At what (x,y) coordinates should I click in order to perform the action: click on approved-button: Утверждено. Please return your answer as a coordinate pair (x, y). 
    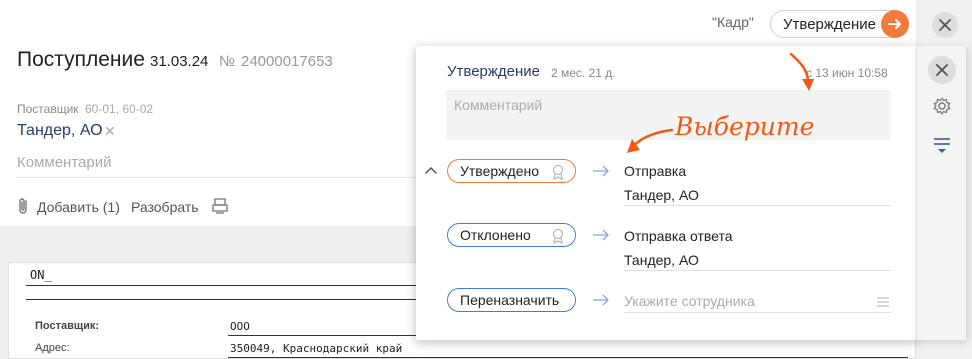
    Looking at the image, I should click on (511, 171).